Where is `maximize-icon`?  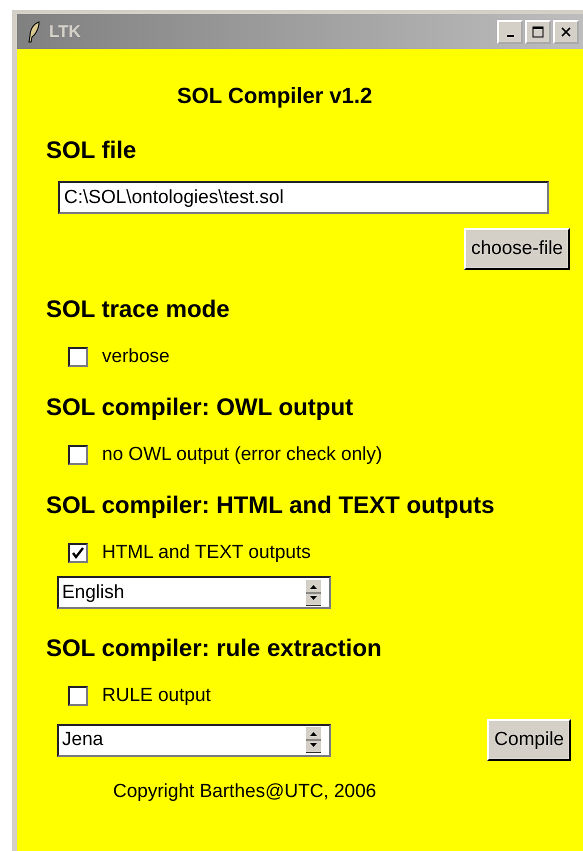
maximize-icon is located at coordinates (538, 32).